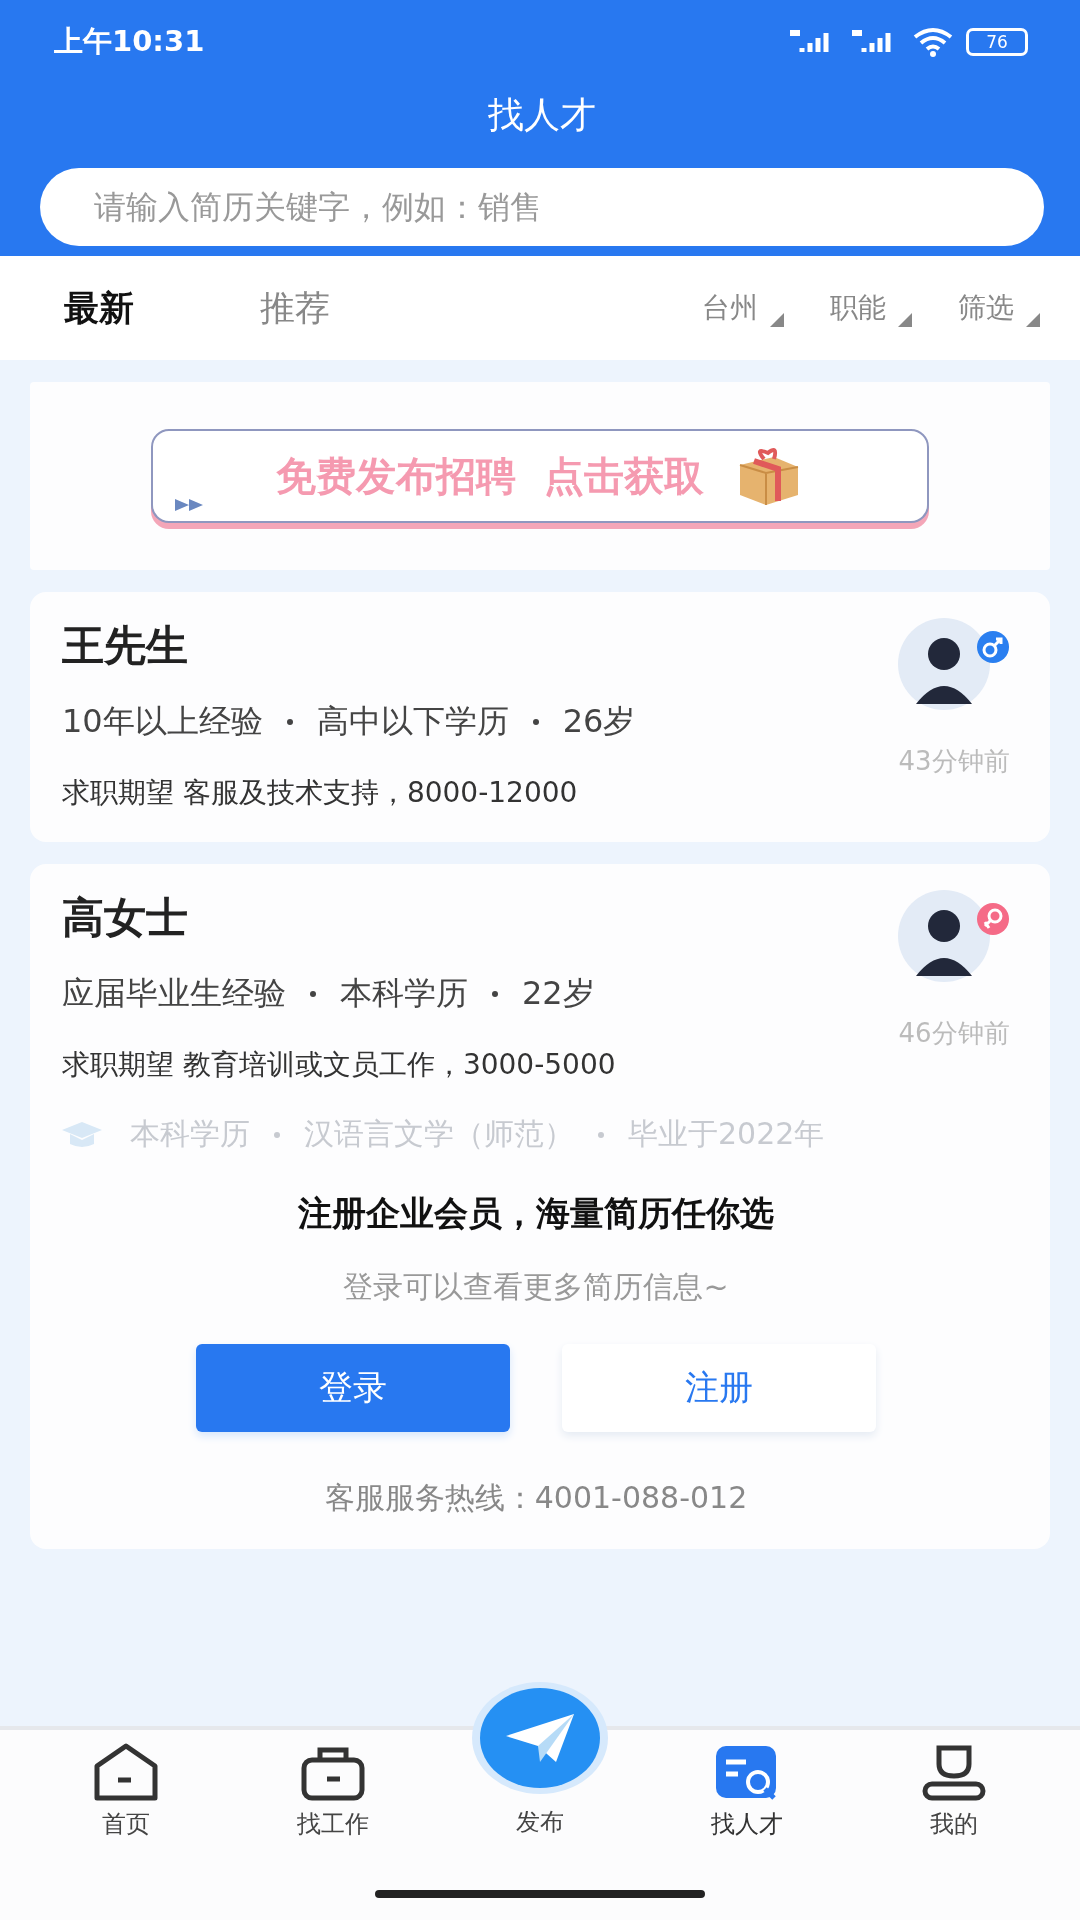  I want to click on battery-indicator: 76, so click(997, 42).